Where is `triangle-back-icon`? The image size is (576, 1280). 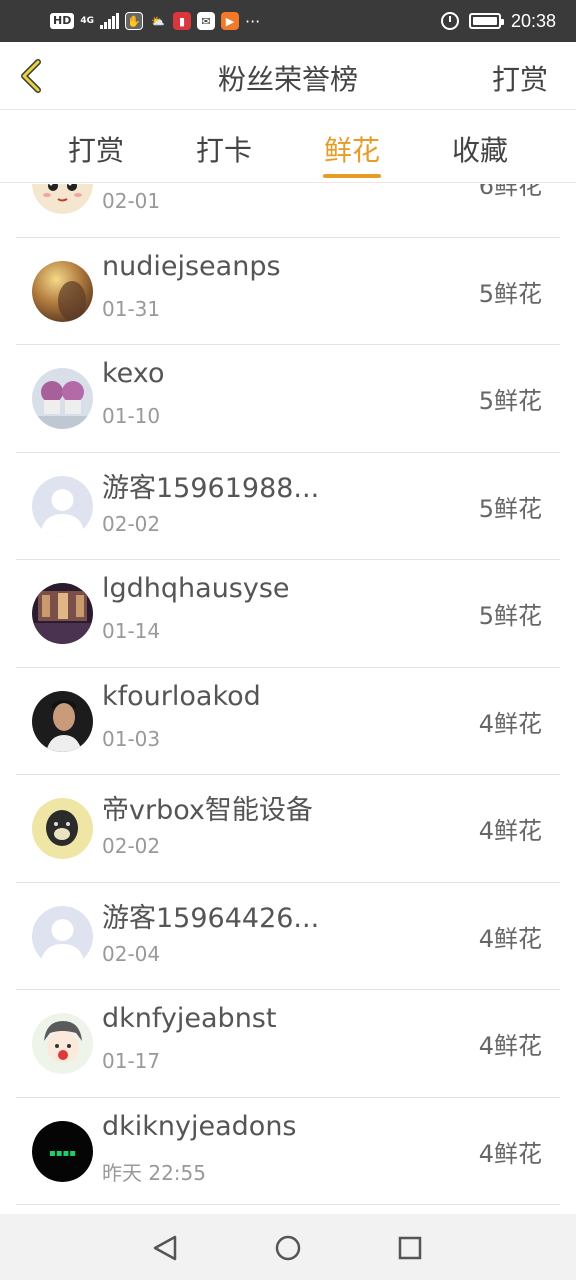
triangle-back-icon is located at coordinates (165, 1248).